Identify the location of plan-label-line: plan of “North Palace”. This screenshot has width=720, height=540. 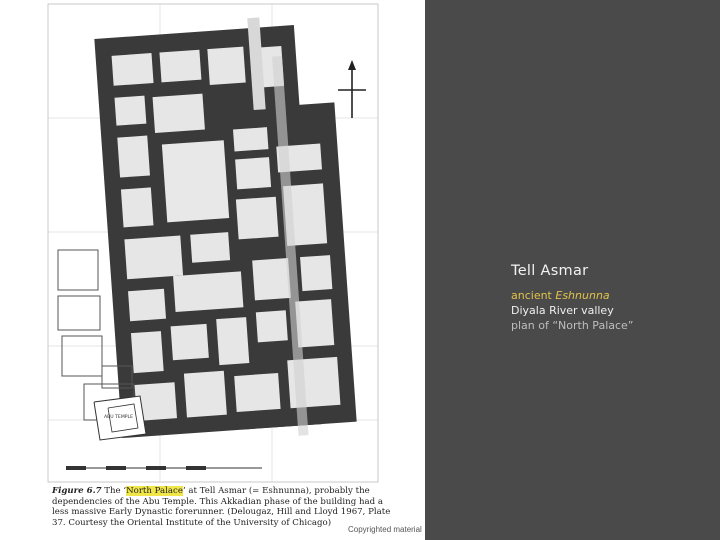
(572, 325).